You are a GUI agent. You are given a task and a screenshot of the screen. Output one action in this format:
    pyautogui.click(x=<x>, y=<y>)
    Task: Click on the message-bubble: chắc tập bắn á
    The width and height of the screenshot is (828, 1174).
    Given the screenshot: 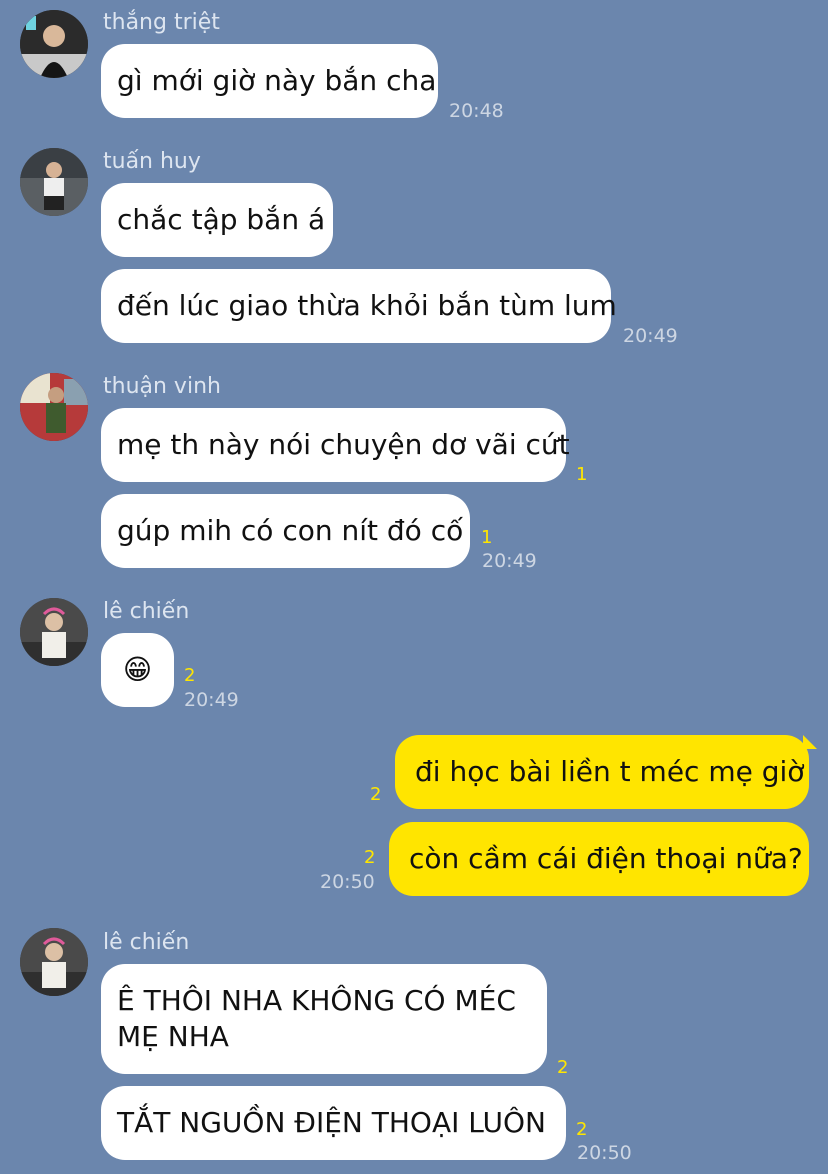 What is the action you would take?
    pyautogui.click(x=217, y=220)
    